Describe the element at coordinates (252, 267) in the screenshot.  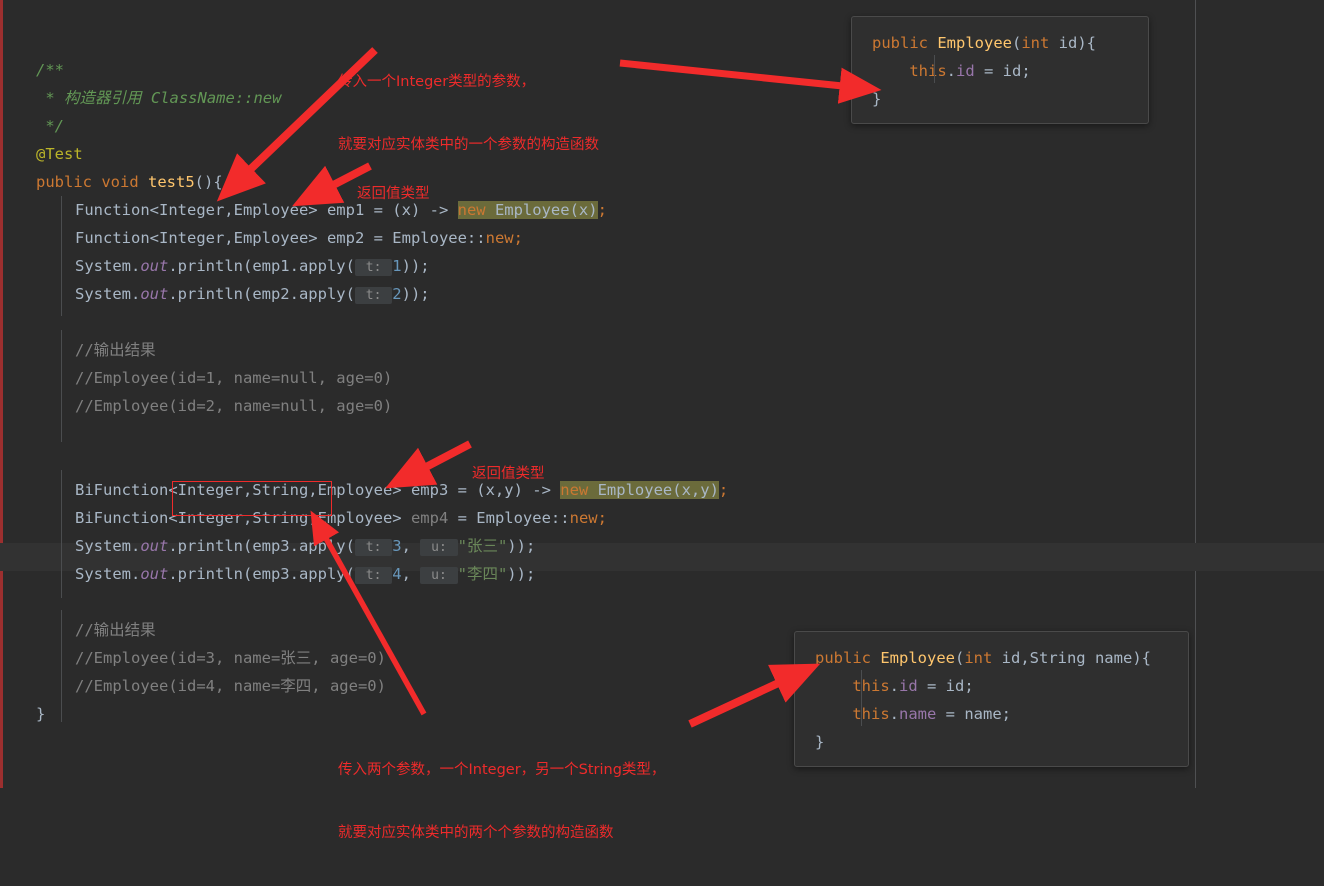
I see `code-line: System.out.println(emp1.apply( t: 1));` at that location.